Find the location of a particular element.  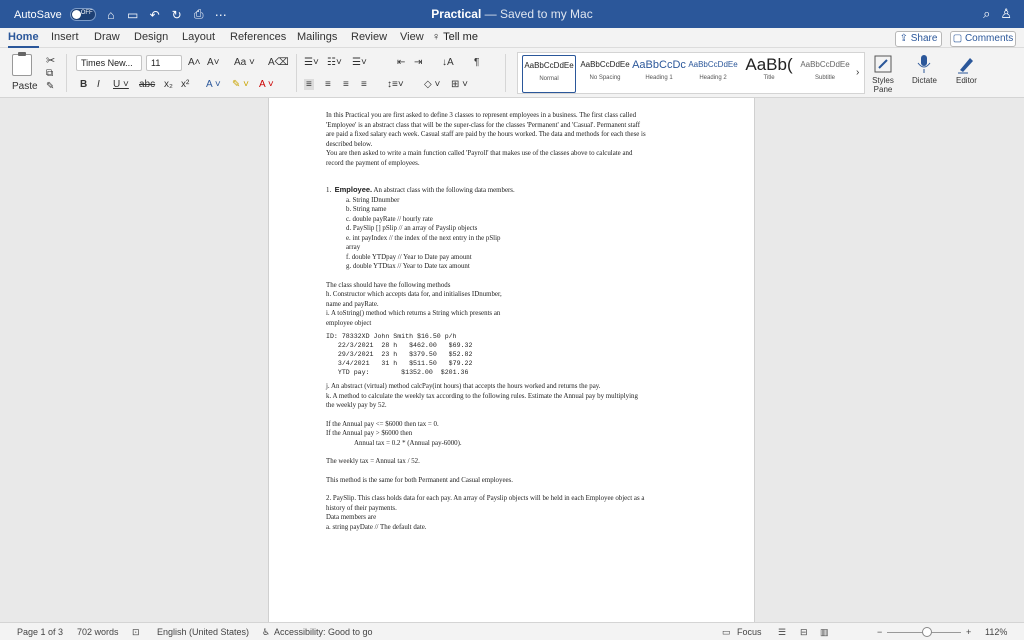

justify-icon: ≡ is located at coordinates (364, 84).